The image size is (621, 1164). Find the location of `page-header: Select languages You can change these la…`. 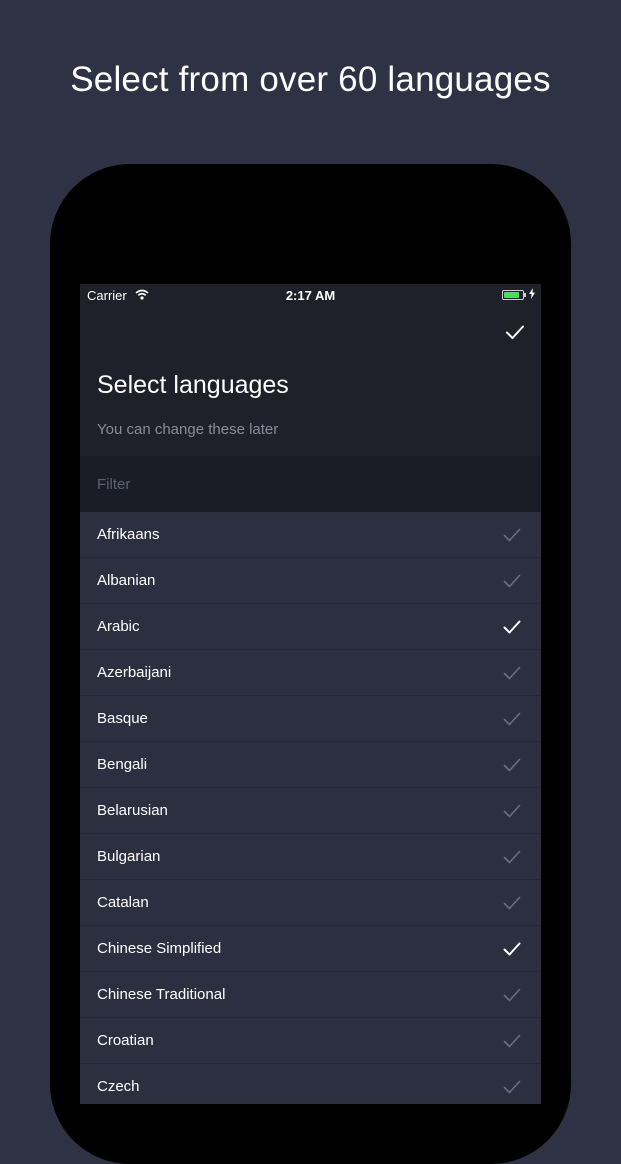

page-header: Select languages You can change these la… is located at coordinates (310, 382).